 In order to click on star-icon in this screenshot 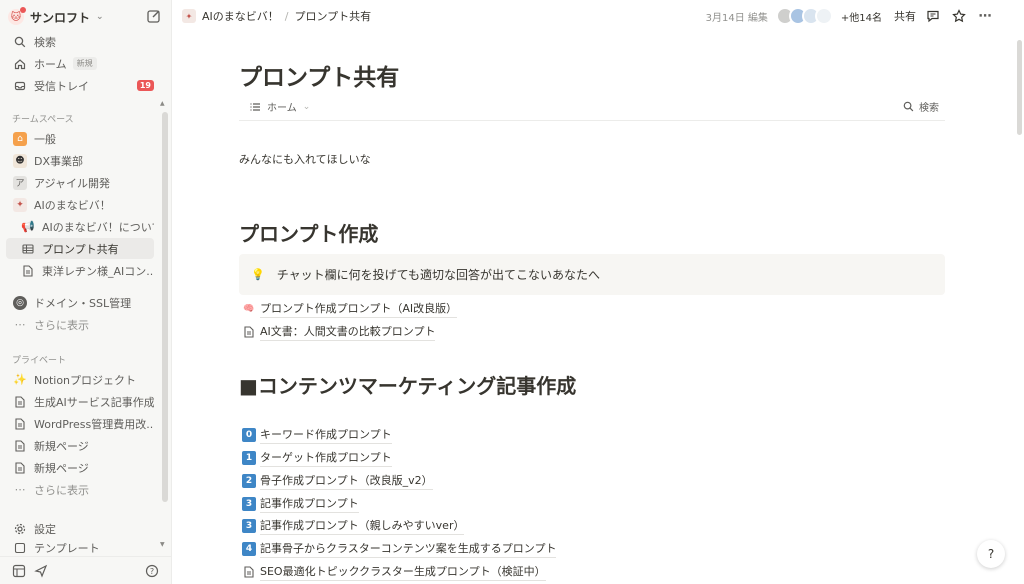, I will do `click(959, 16)`.